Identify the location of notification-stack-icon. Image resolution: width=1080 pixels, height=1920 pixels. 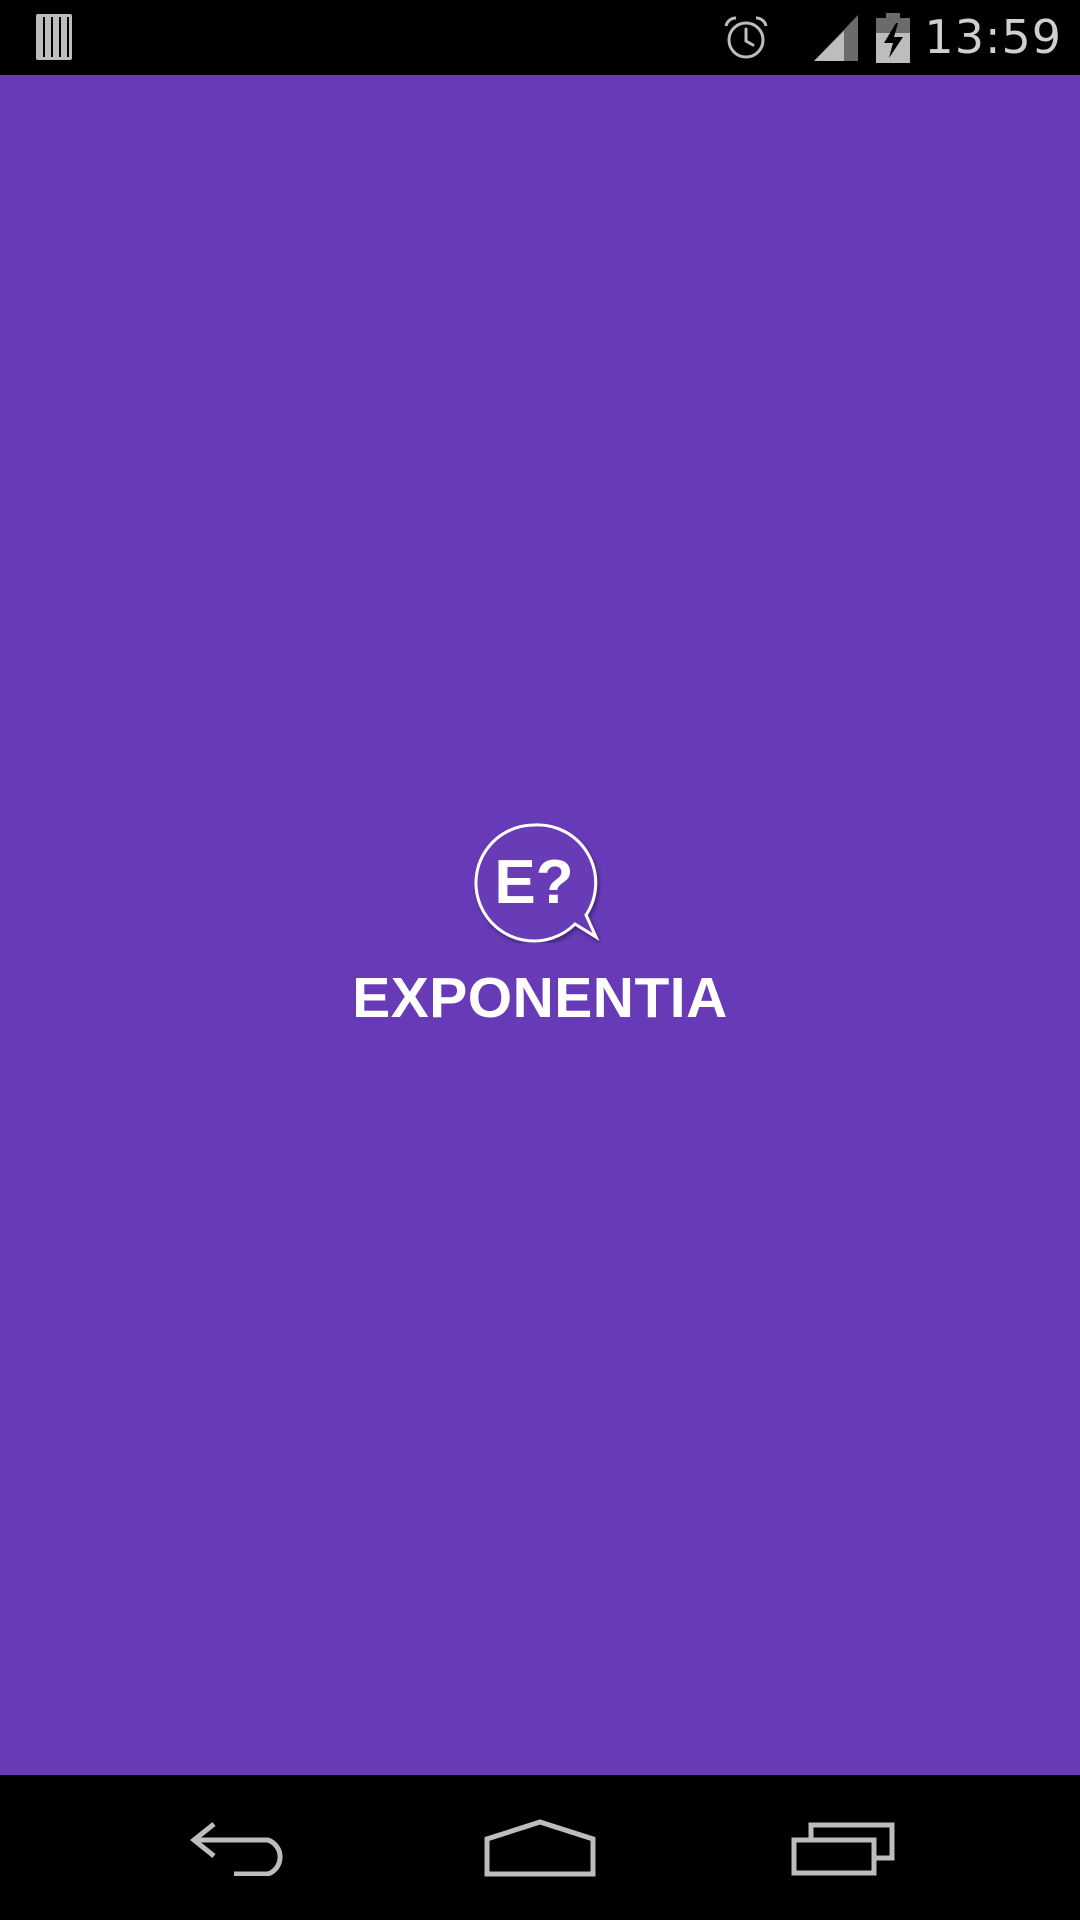
(54, 37).